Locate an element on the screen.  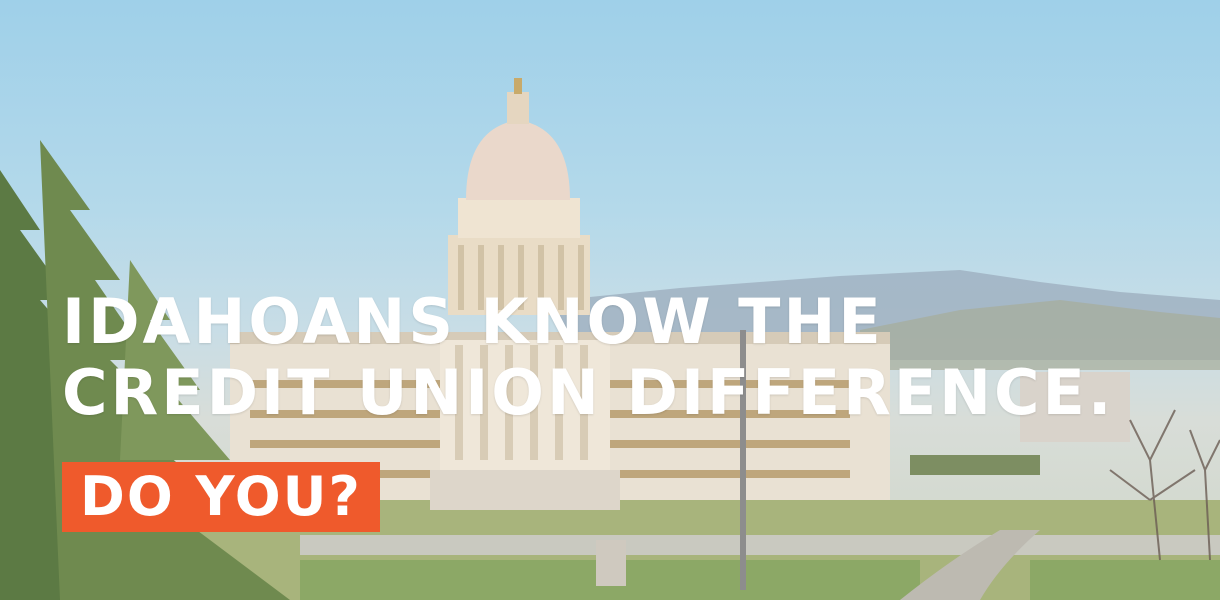
headline-line-2: CREDIT UNION DIFFERENCE. is located at coordinates (588, 393).